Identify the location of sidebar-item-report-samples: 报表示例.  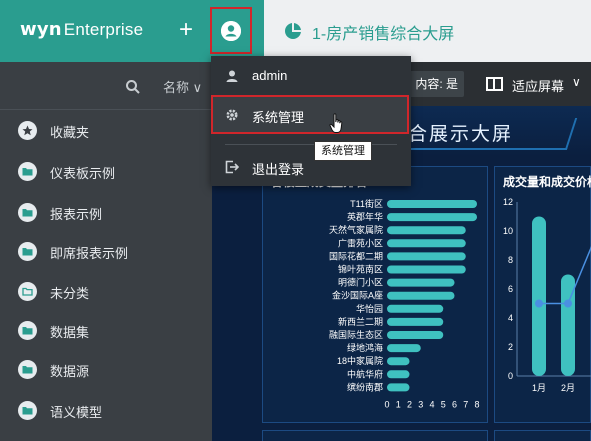
(106, 212).